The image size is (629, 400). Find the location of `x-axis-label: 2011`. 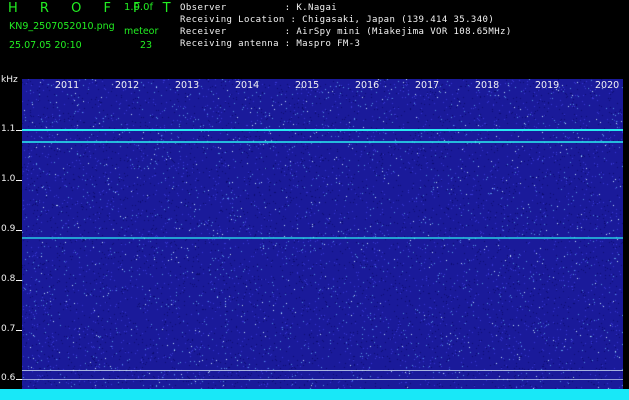

x-axis-label: 2011 is located at coordinates (67, 85).